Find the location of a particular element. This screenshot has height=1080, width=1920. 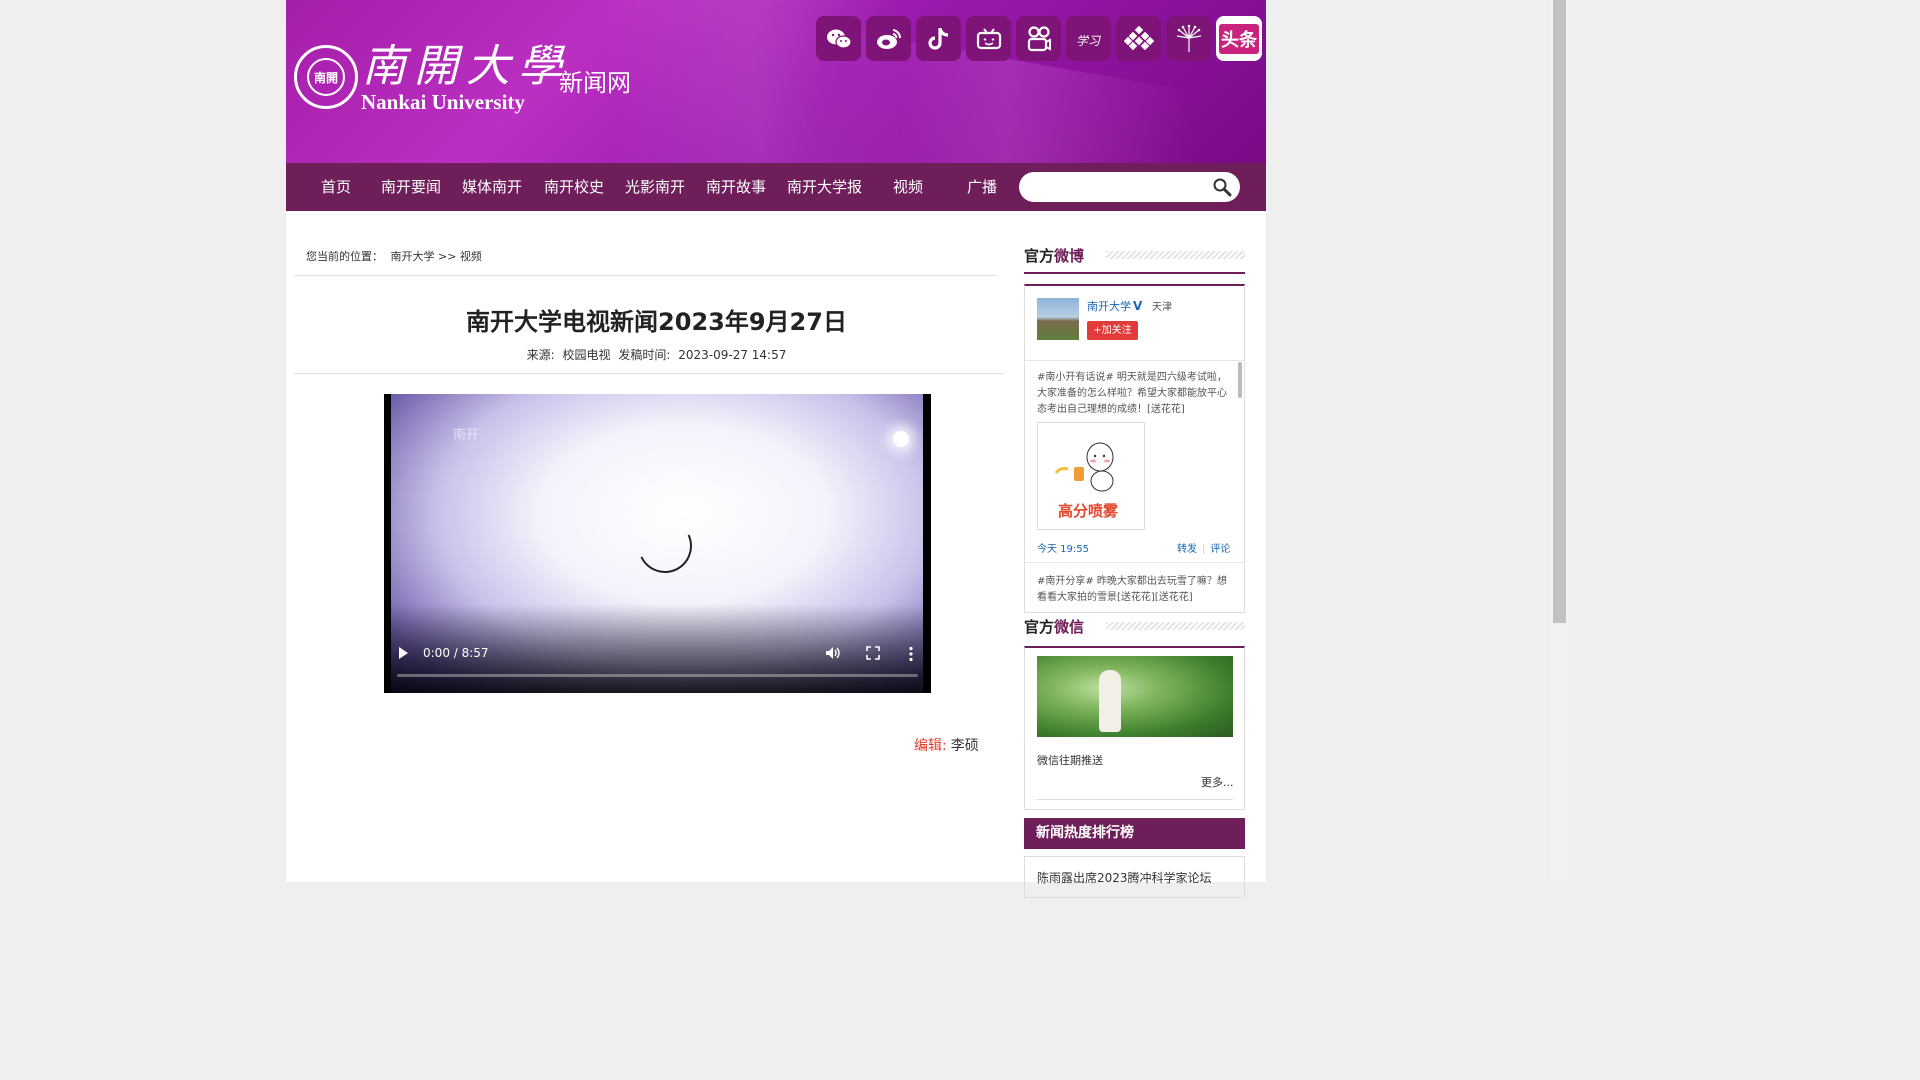

wechat-heading-a: 官方 is located at coordinates (1039, 627).